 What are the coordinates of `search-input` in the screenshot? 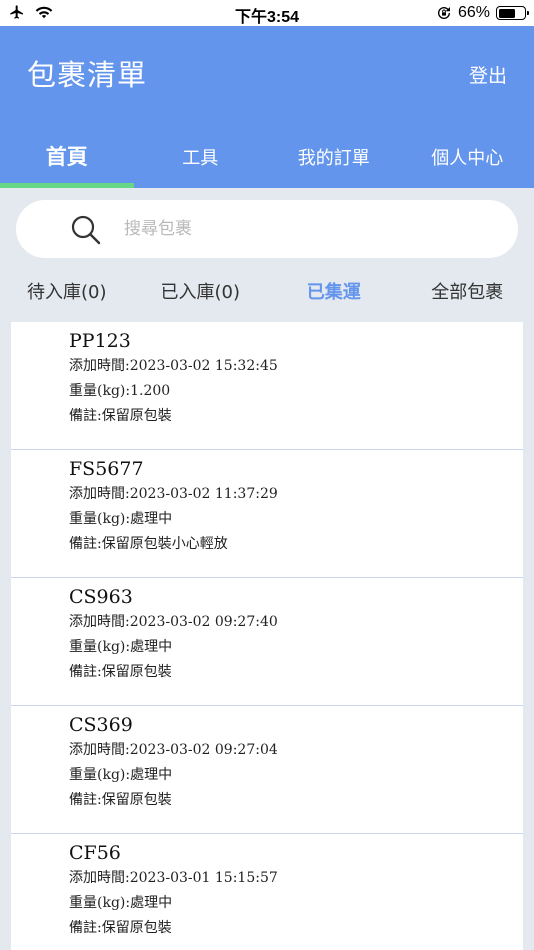 It's located at (309, 229).